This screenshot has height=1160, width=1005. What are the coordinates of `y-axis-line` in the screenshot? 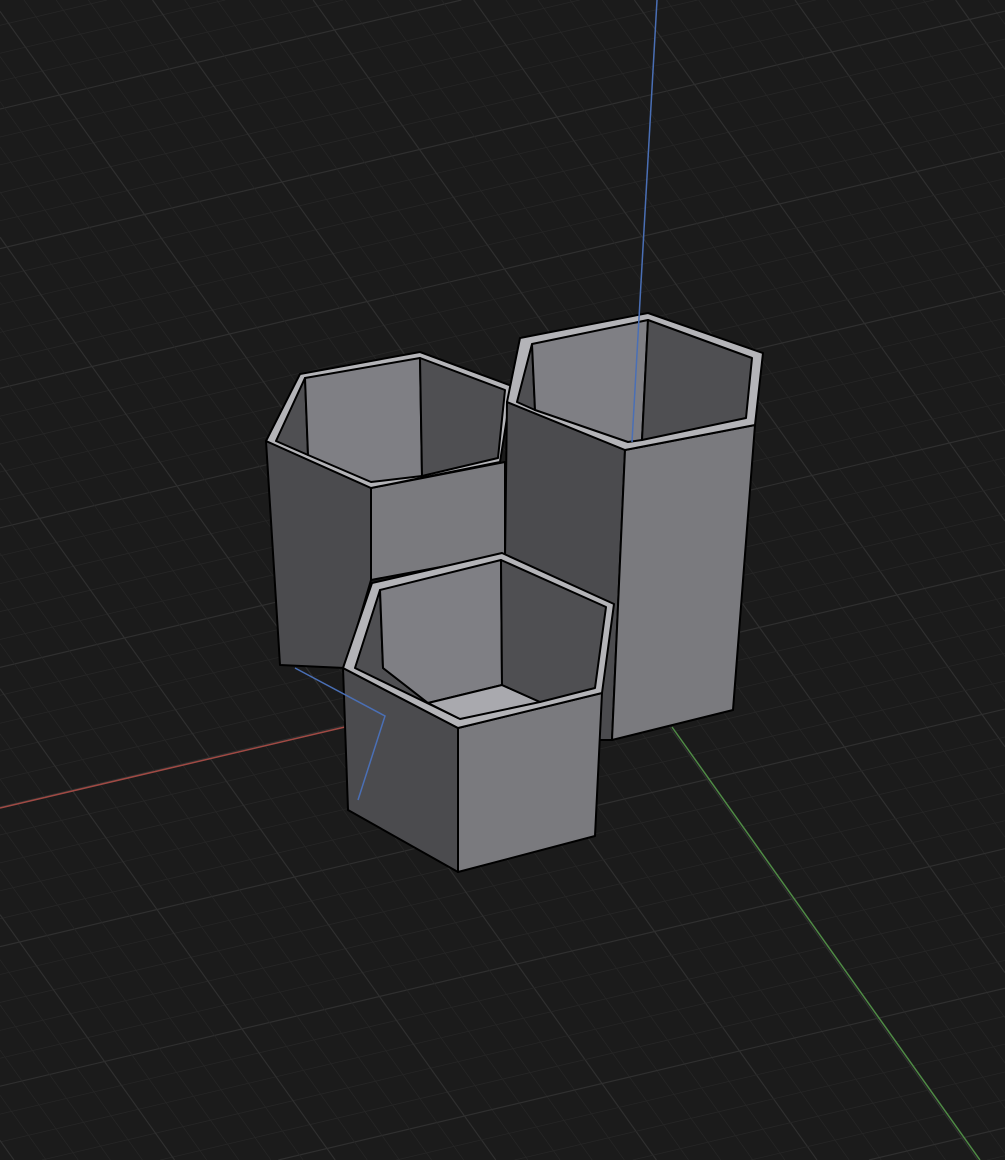 It's located at (826, 943).